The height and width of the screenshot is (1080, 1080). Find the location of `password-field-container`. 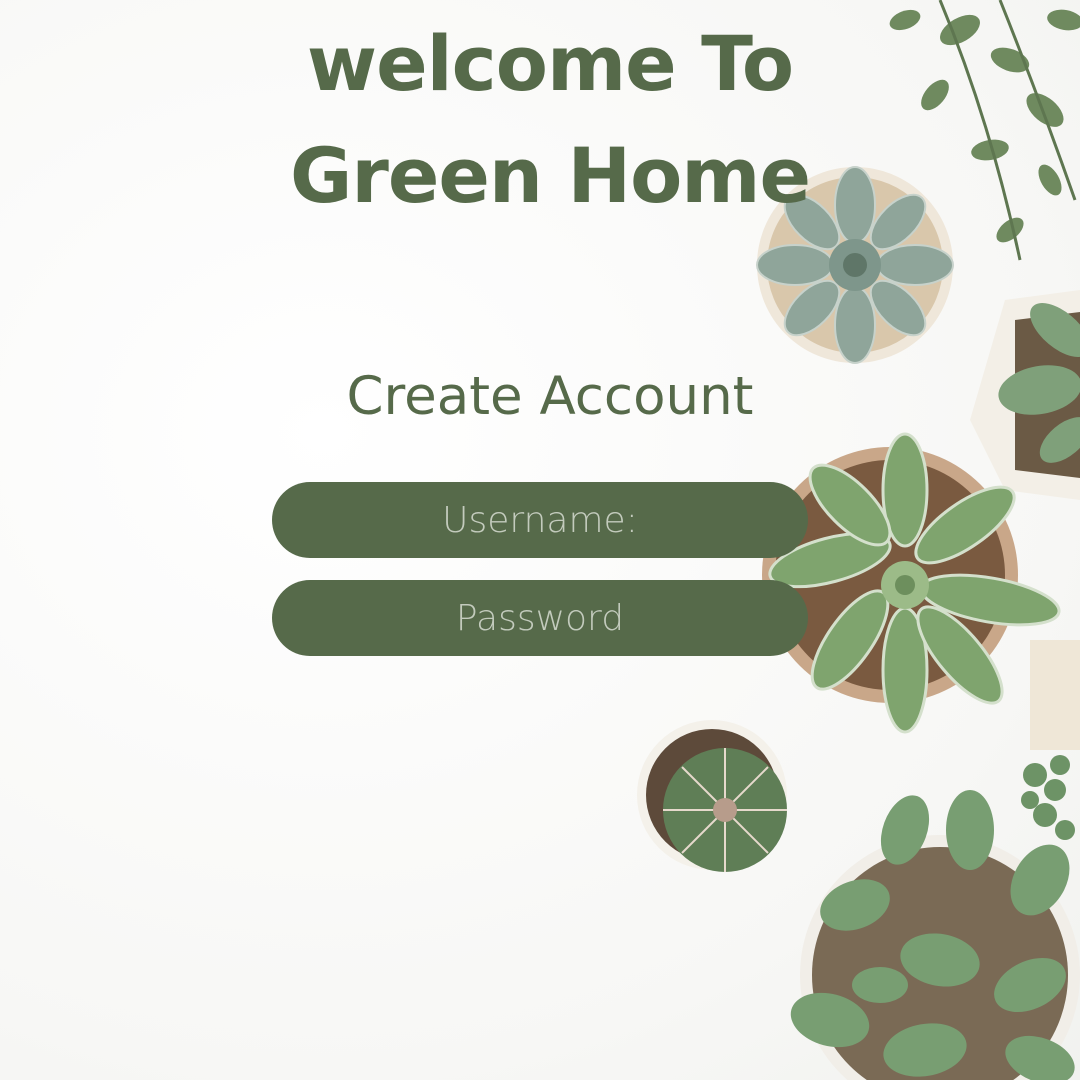

password-field-container is located at coordinates (540, 618).